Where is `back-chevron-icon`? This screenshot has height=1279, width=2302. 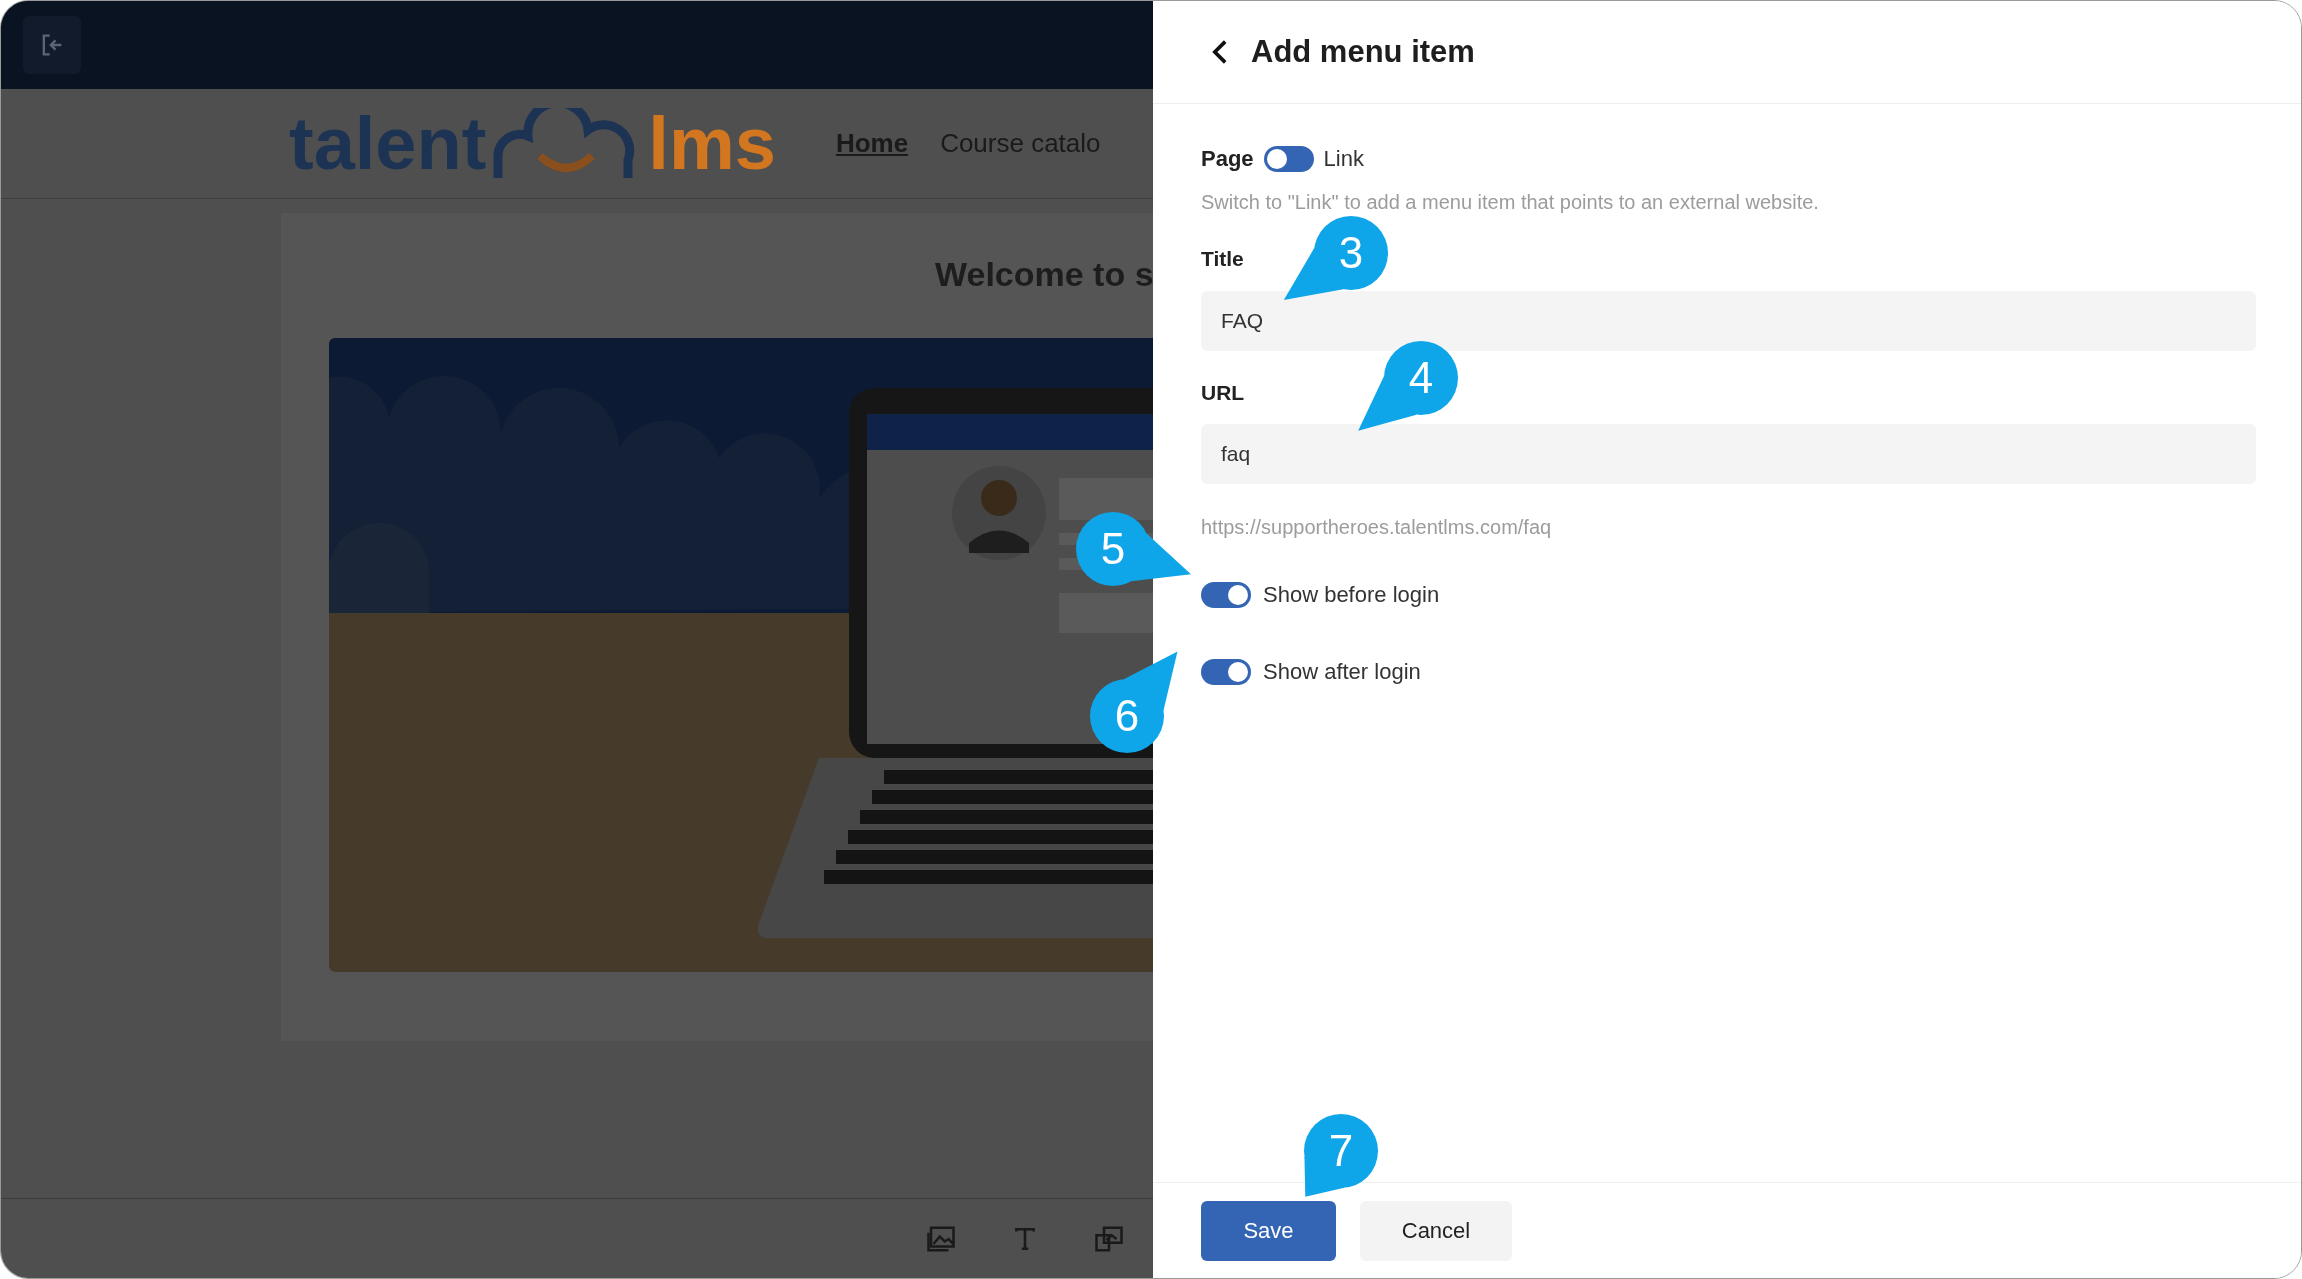 back-chevron-icon is located at coordinates (1220, 52).